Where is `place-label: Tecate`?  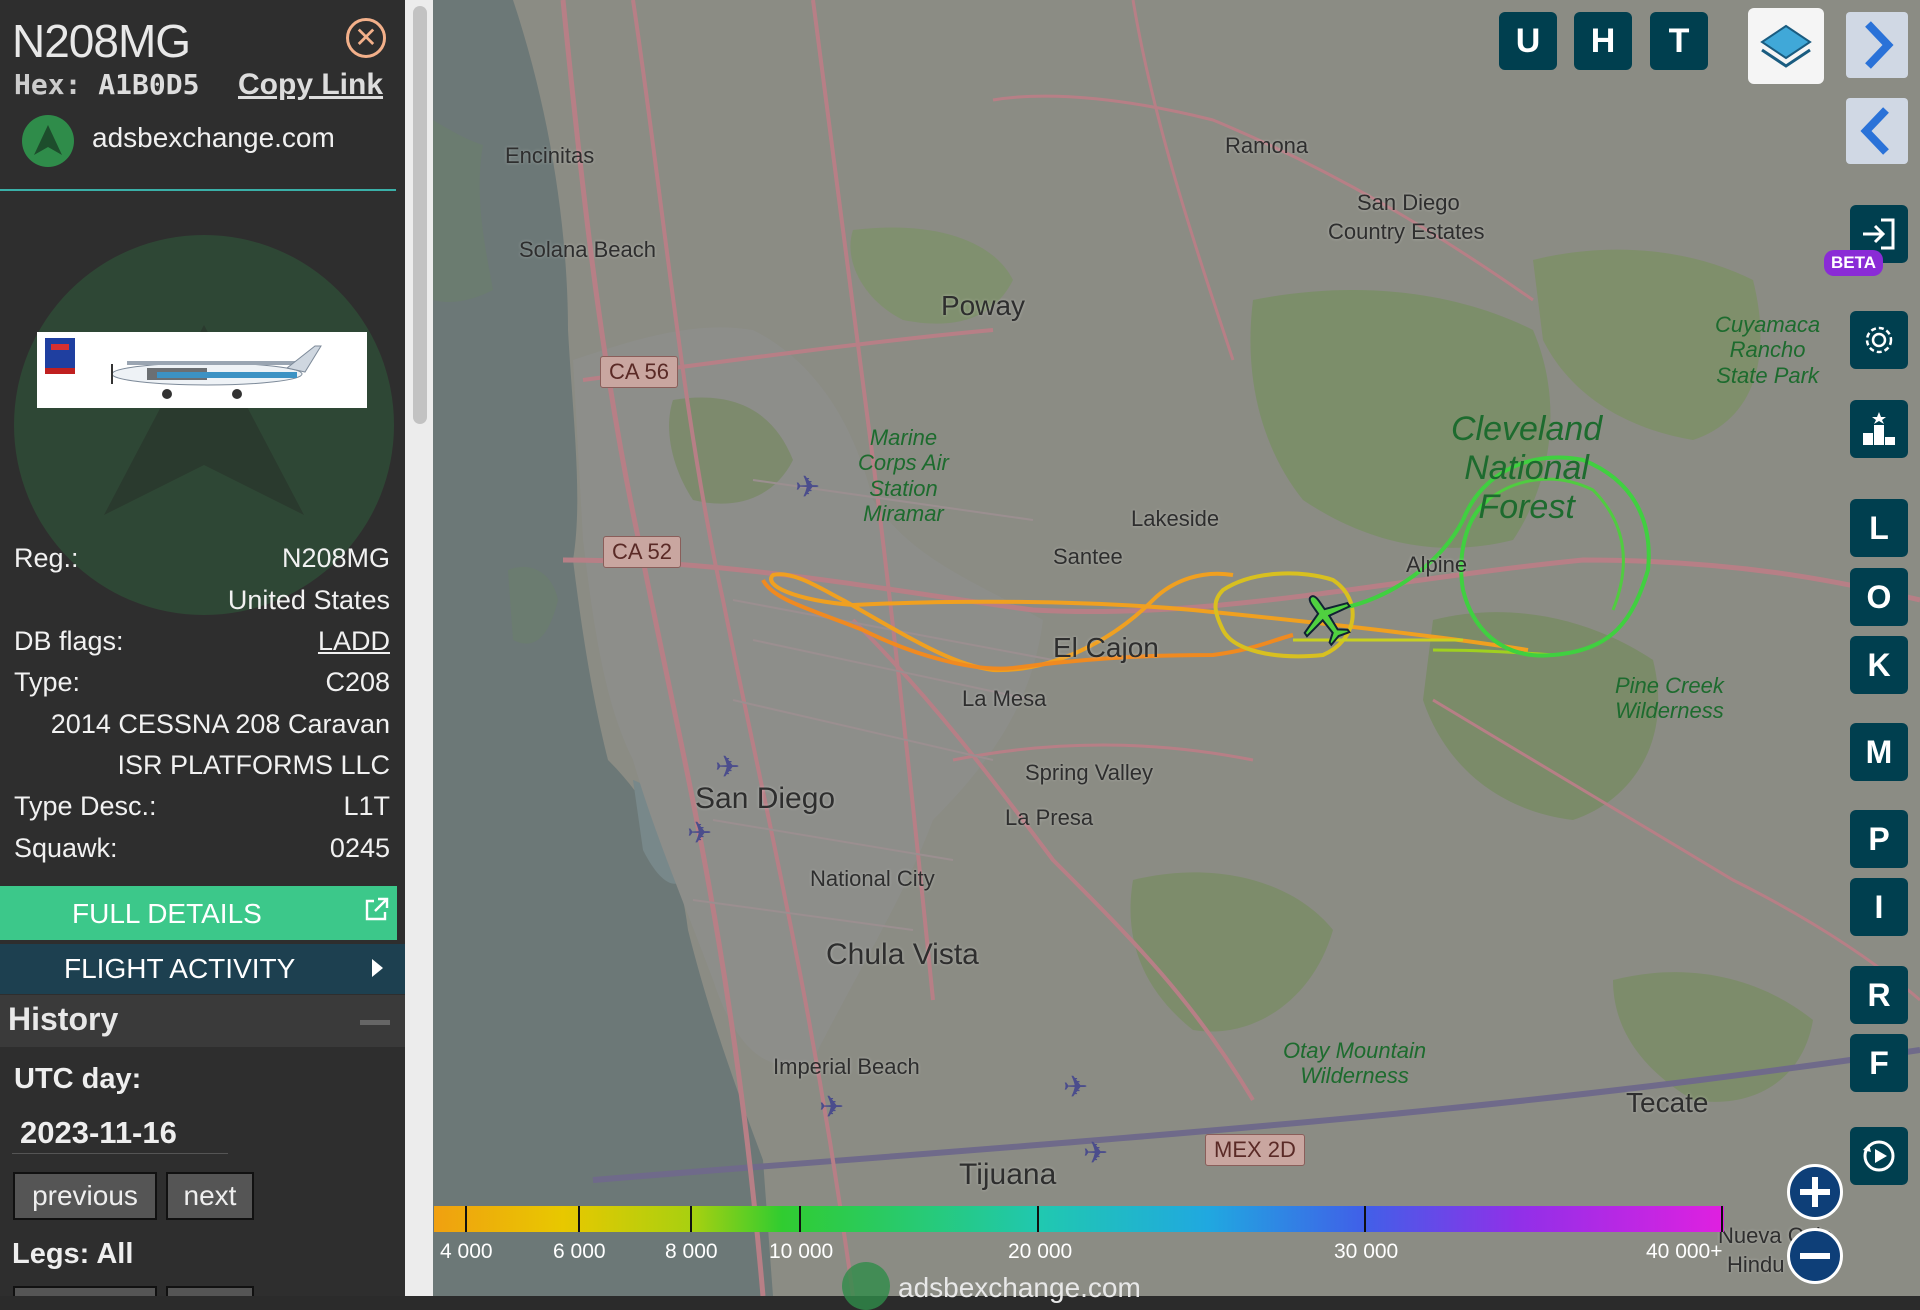 place-label: Tecate is located at coordinates (1667, 1102).